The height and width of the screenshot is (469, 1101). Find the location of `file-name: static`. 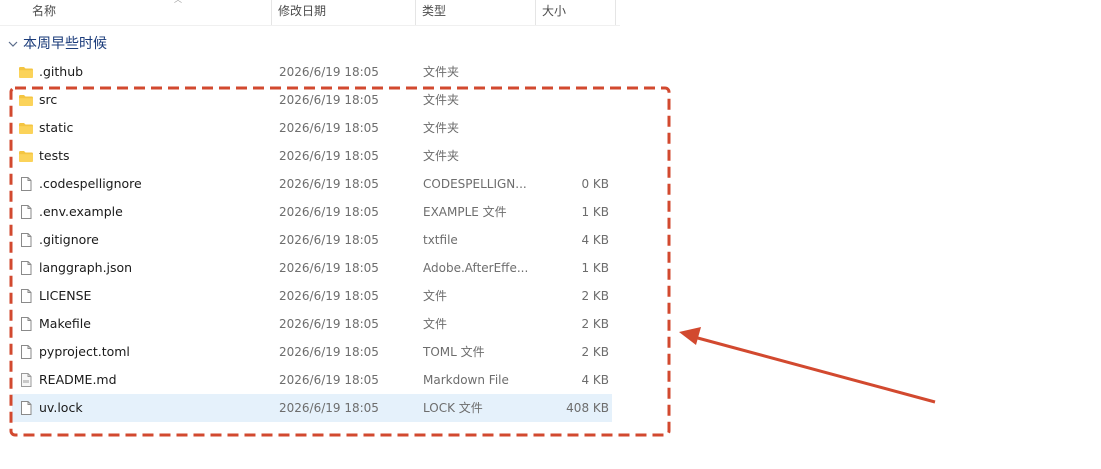

file-name: static is located at coordinates (56, 127).